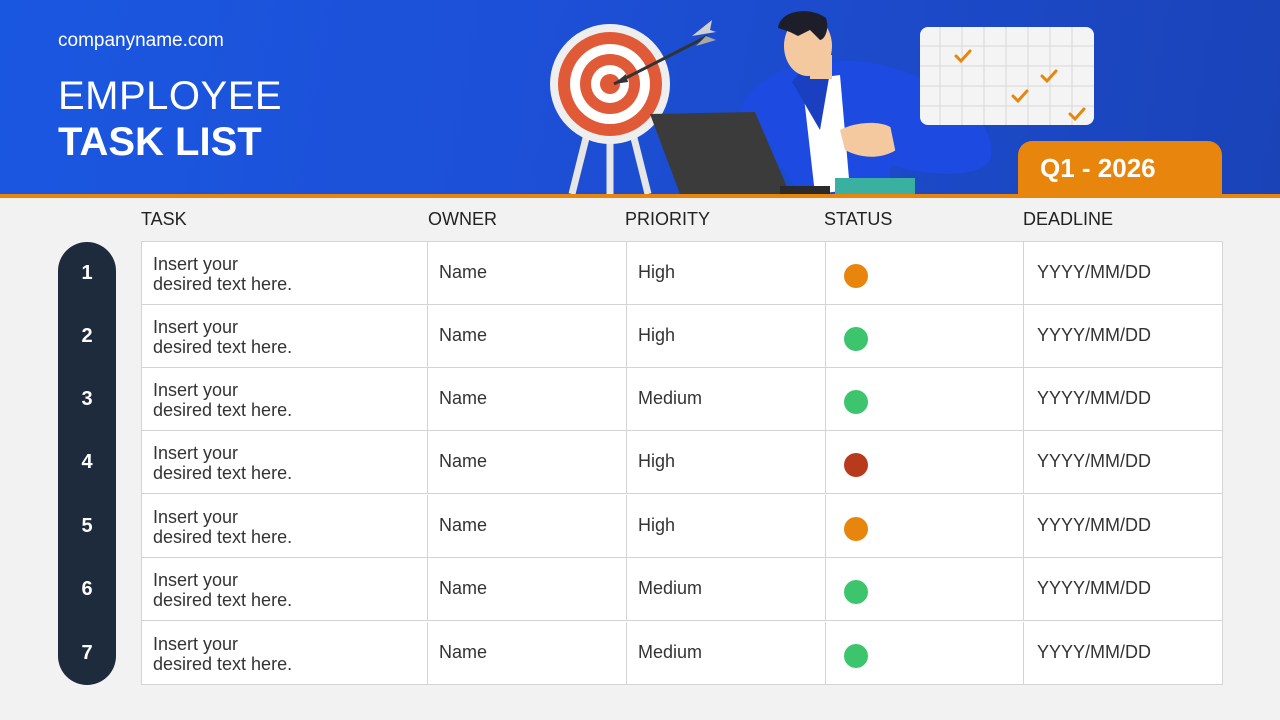 This screenshot has width=1280, height=720. Describe the element at coordinates (141, 40) in the screenshot. I see `company-website: companyname.com` at that location.